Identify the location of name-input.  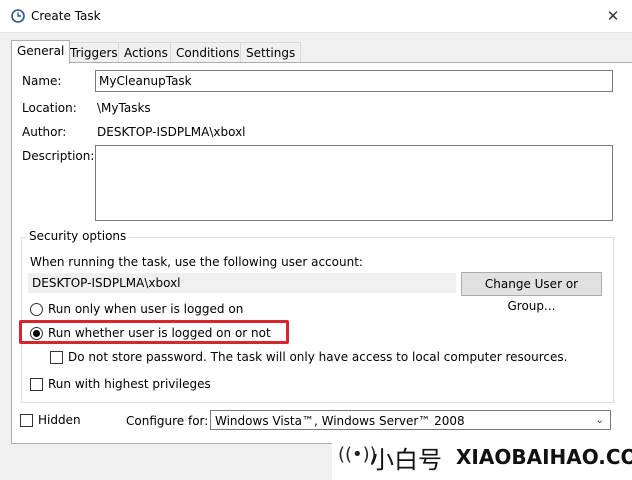
(354, 81).